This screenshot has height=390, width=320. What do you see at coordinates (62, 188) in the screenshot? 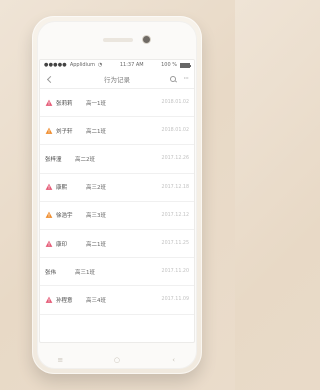
I see `student-name: 康熙` at bounding box center [62, 188].